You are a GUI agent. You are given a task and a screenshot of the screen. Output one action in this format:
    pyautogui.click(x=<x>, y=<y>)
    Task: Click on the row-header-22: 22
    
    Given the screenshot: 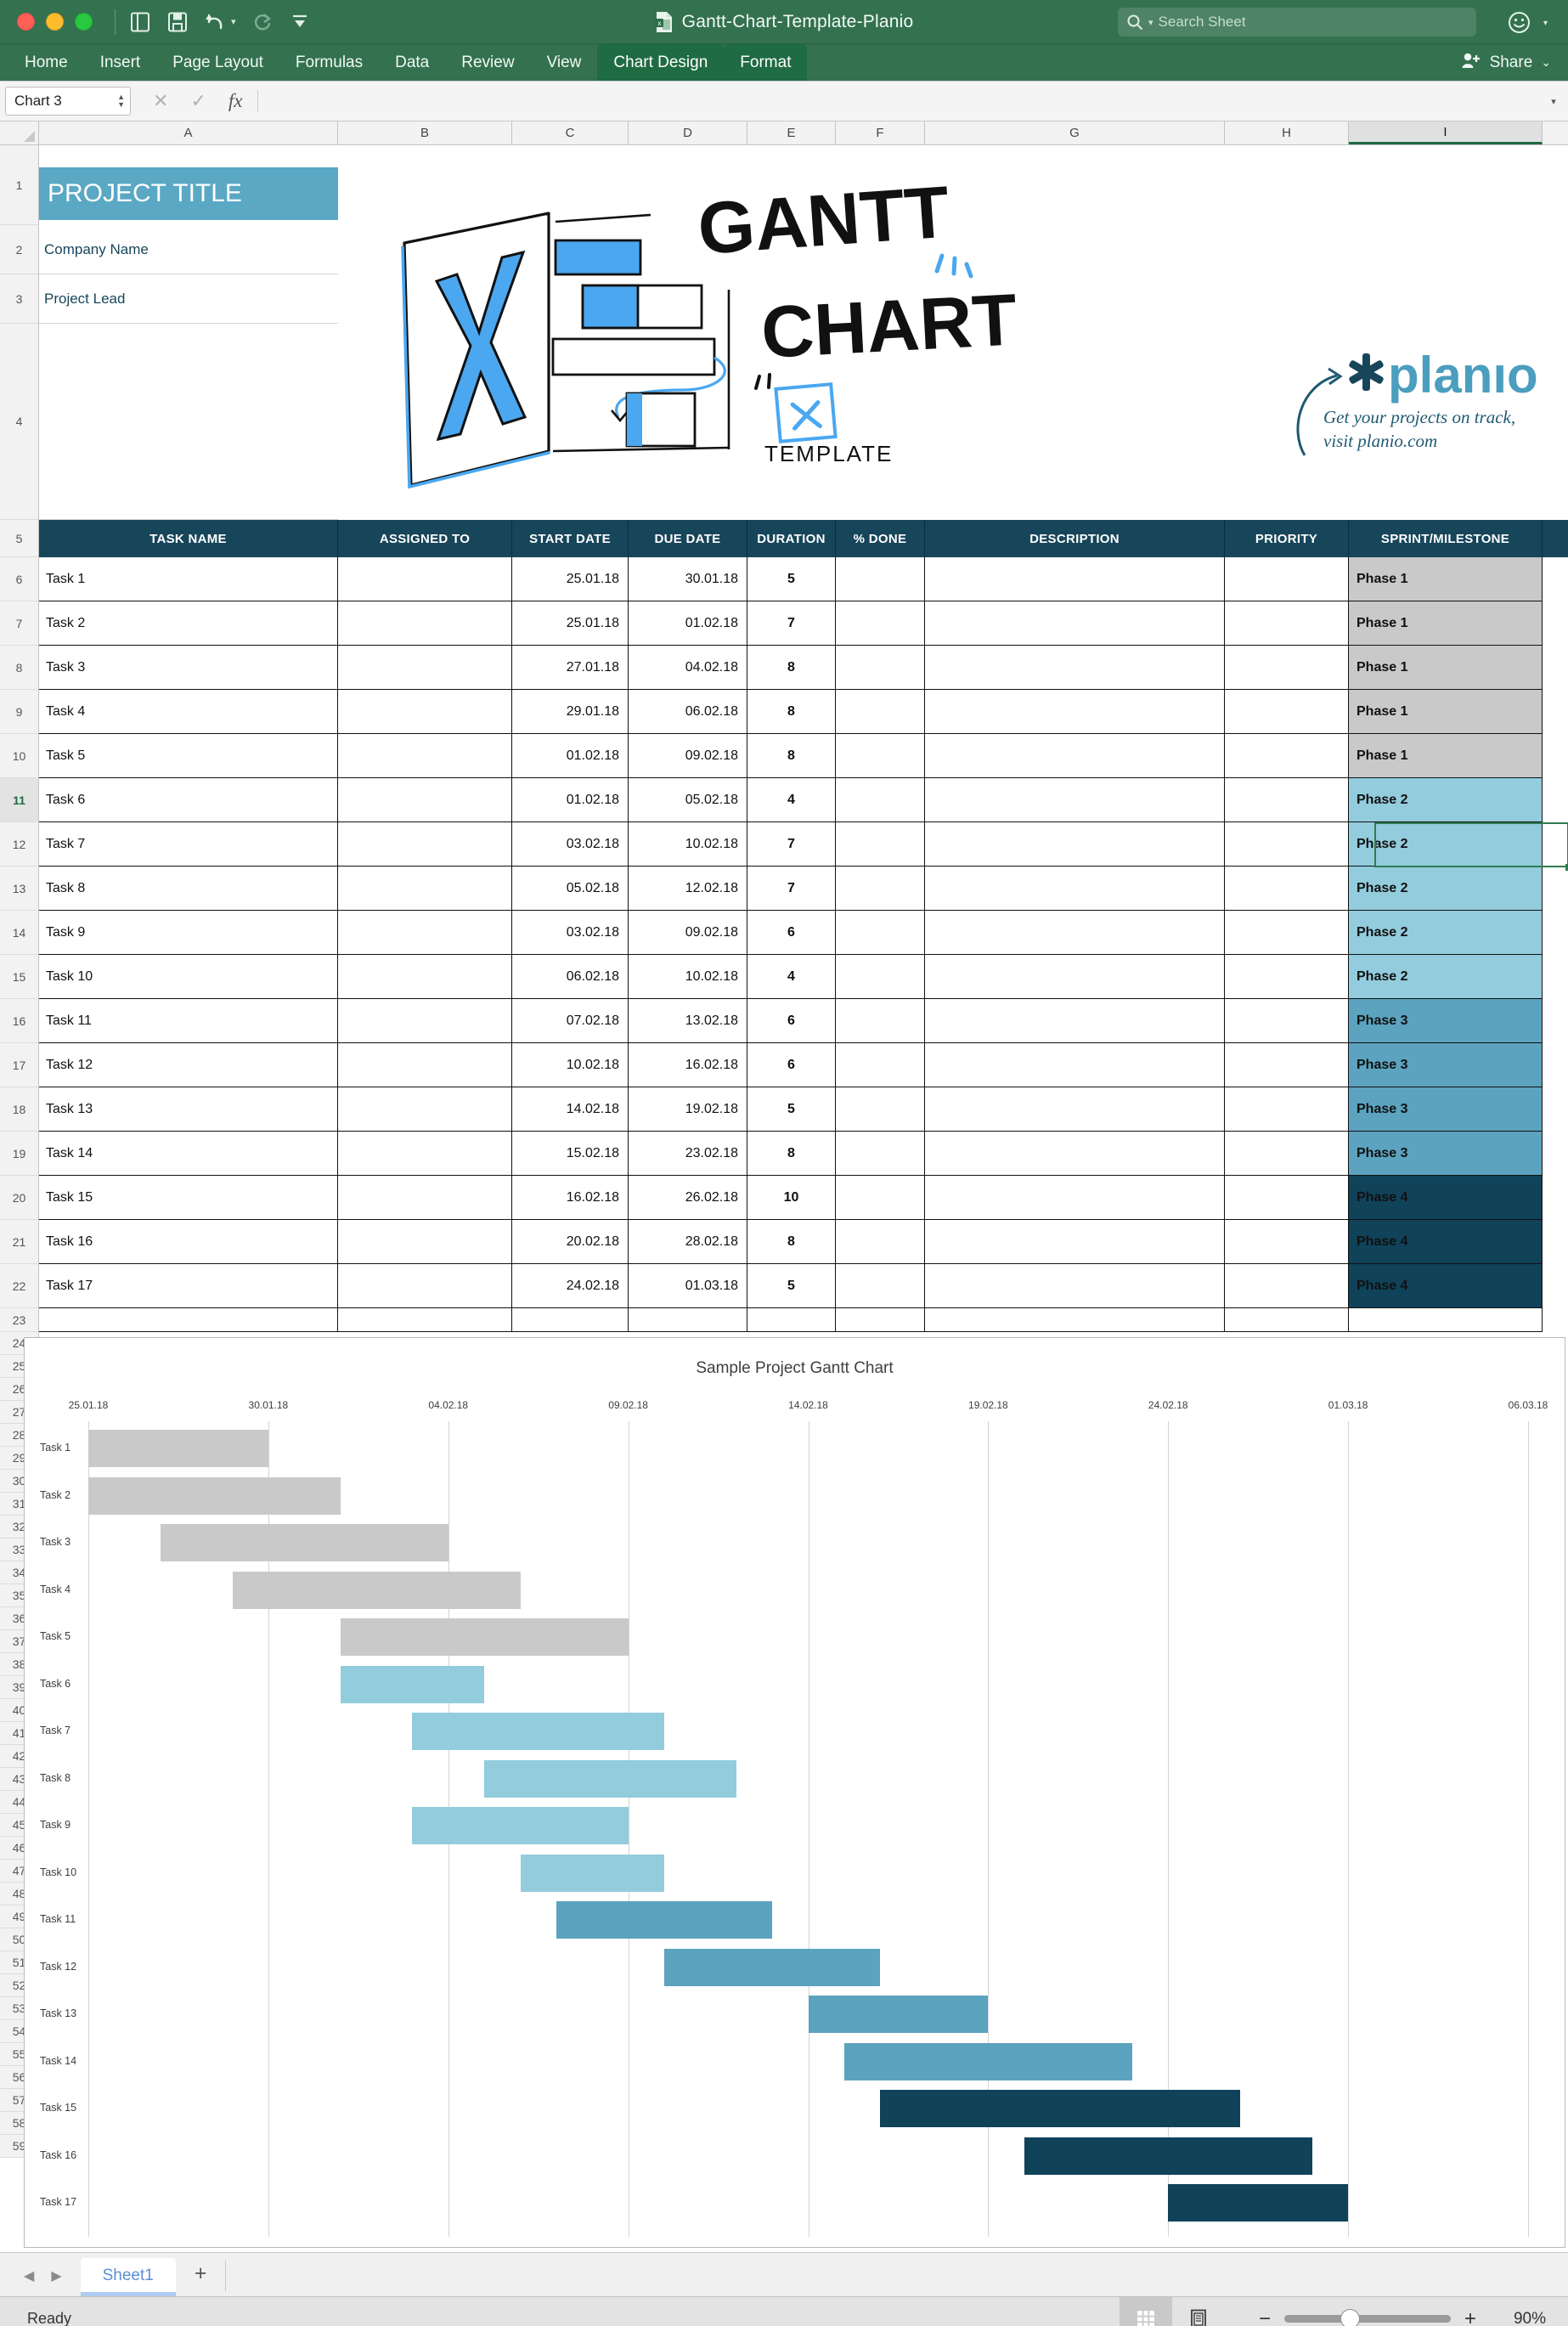 What is the action you would take?
    pyautogui.click(x=19, y=1286)
    